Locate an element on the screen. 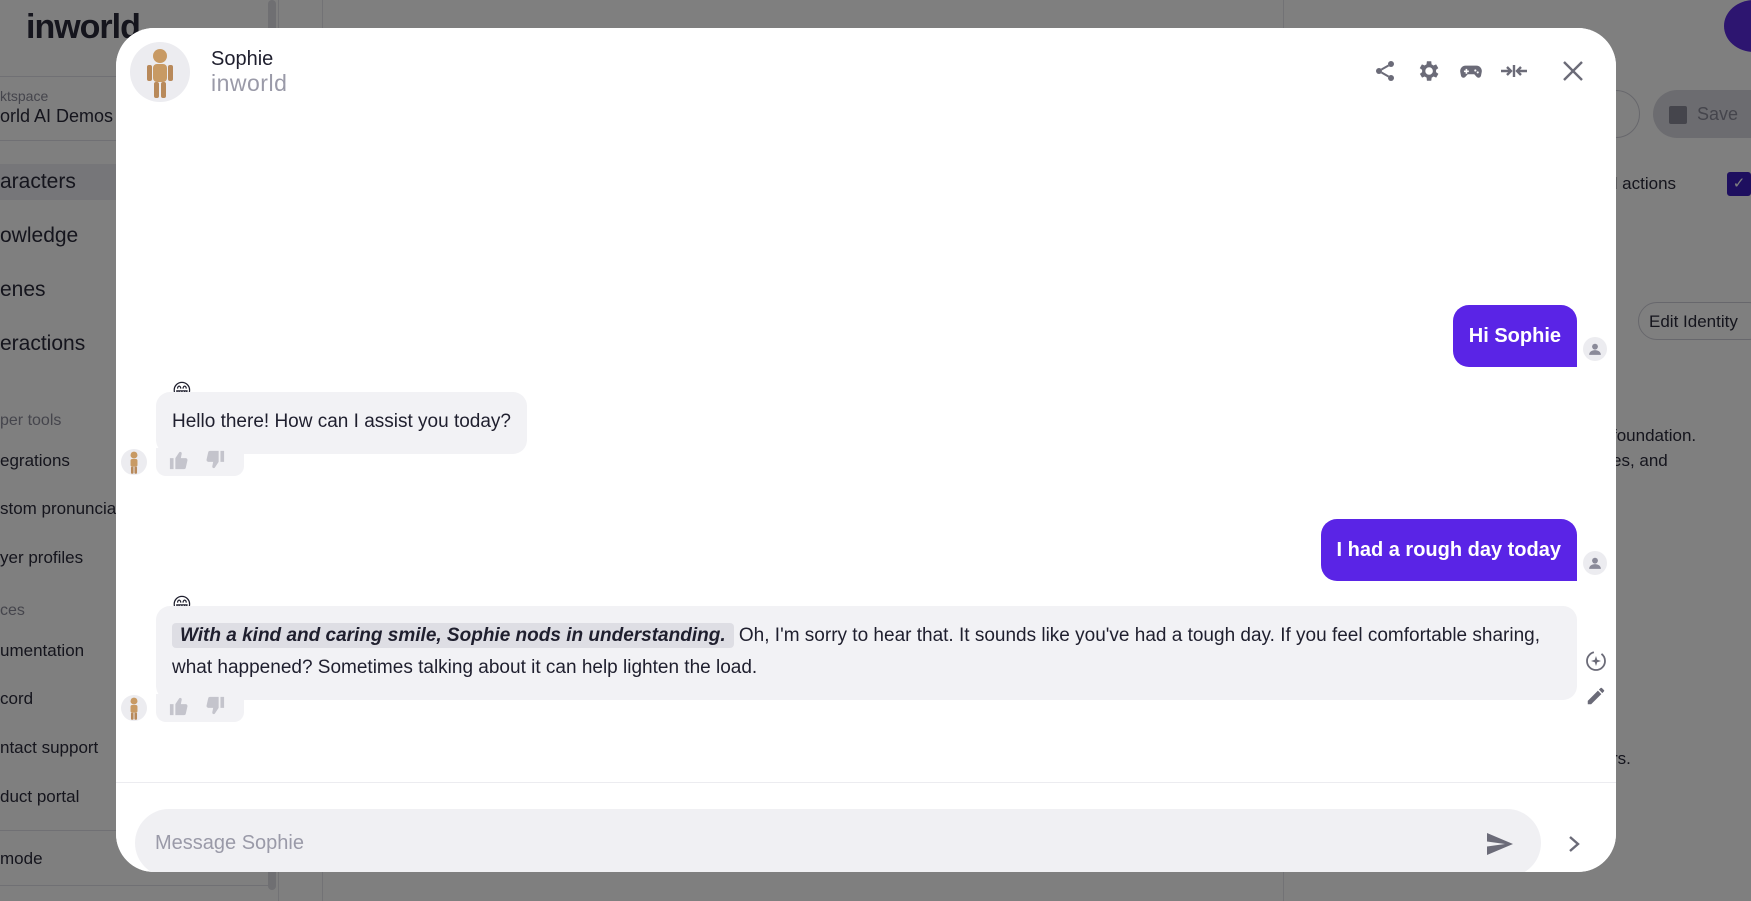 This screenshot has width=1751, height=901. brand-logo: inworld is located at coordinates (249, 83).